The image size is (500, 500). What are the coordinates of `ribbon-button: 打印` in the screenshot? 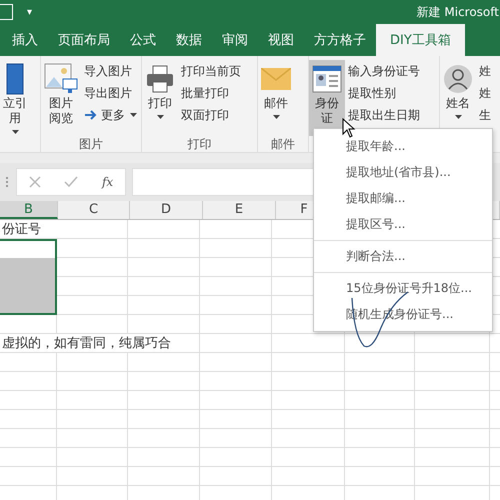 It's located at (160, 98).